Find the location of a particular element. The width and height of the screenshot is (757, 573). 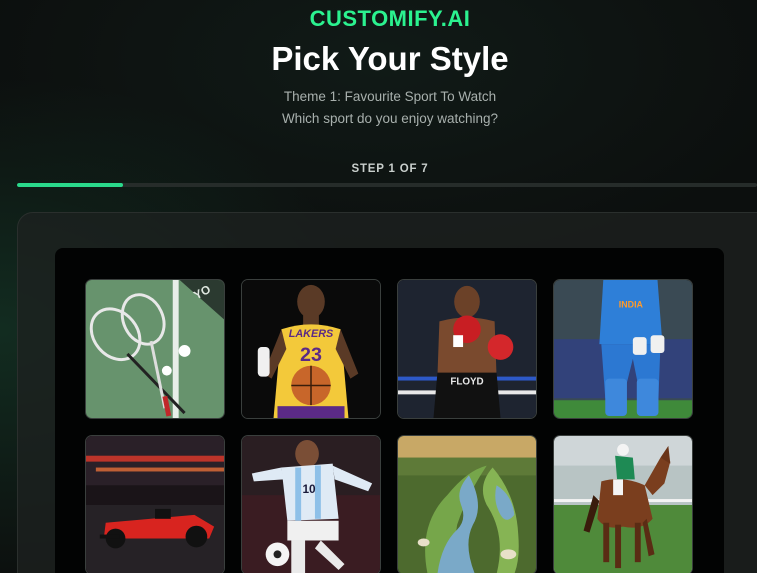

progress-bar-fill is located at coordinates (70, 185).